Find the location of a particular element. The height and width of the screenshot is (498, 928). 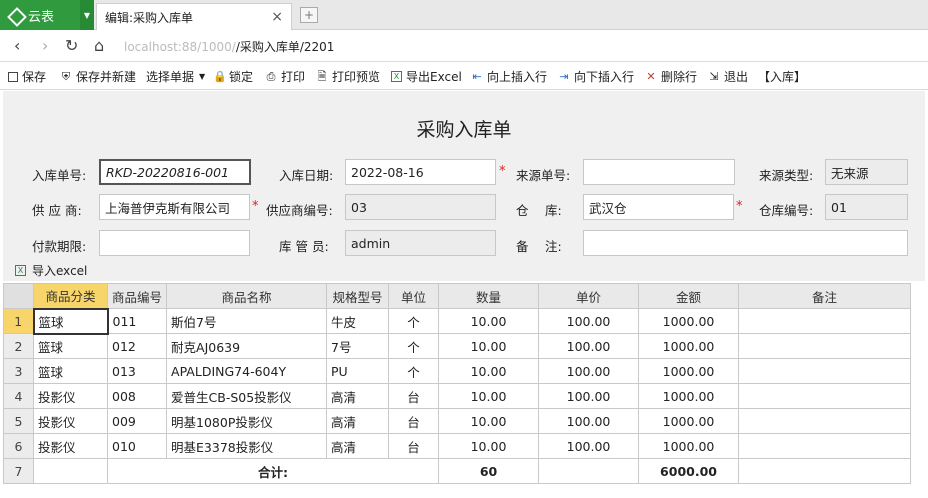

app-menu-button: 云表 is located at coordinates (40, 15).